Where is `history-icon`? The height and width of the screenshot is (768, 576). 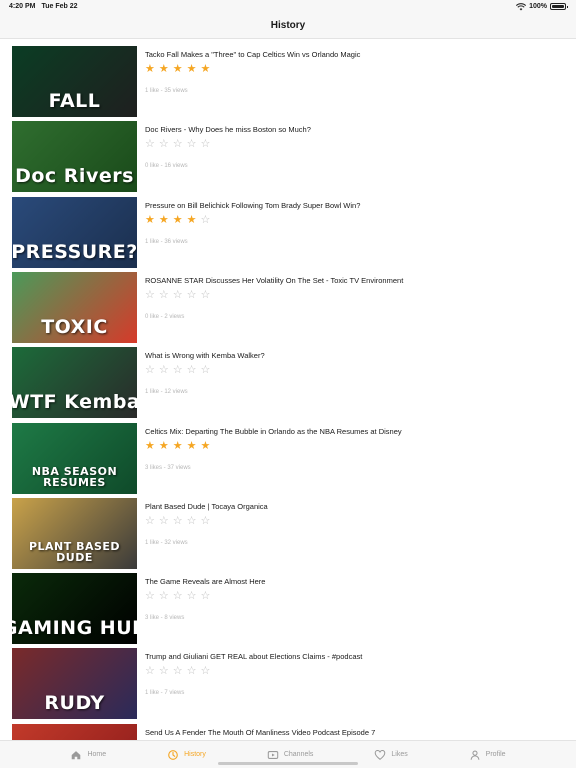
history-icon is located at coordinates (173, 754).